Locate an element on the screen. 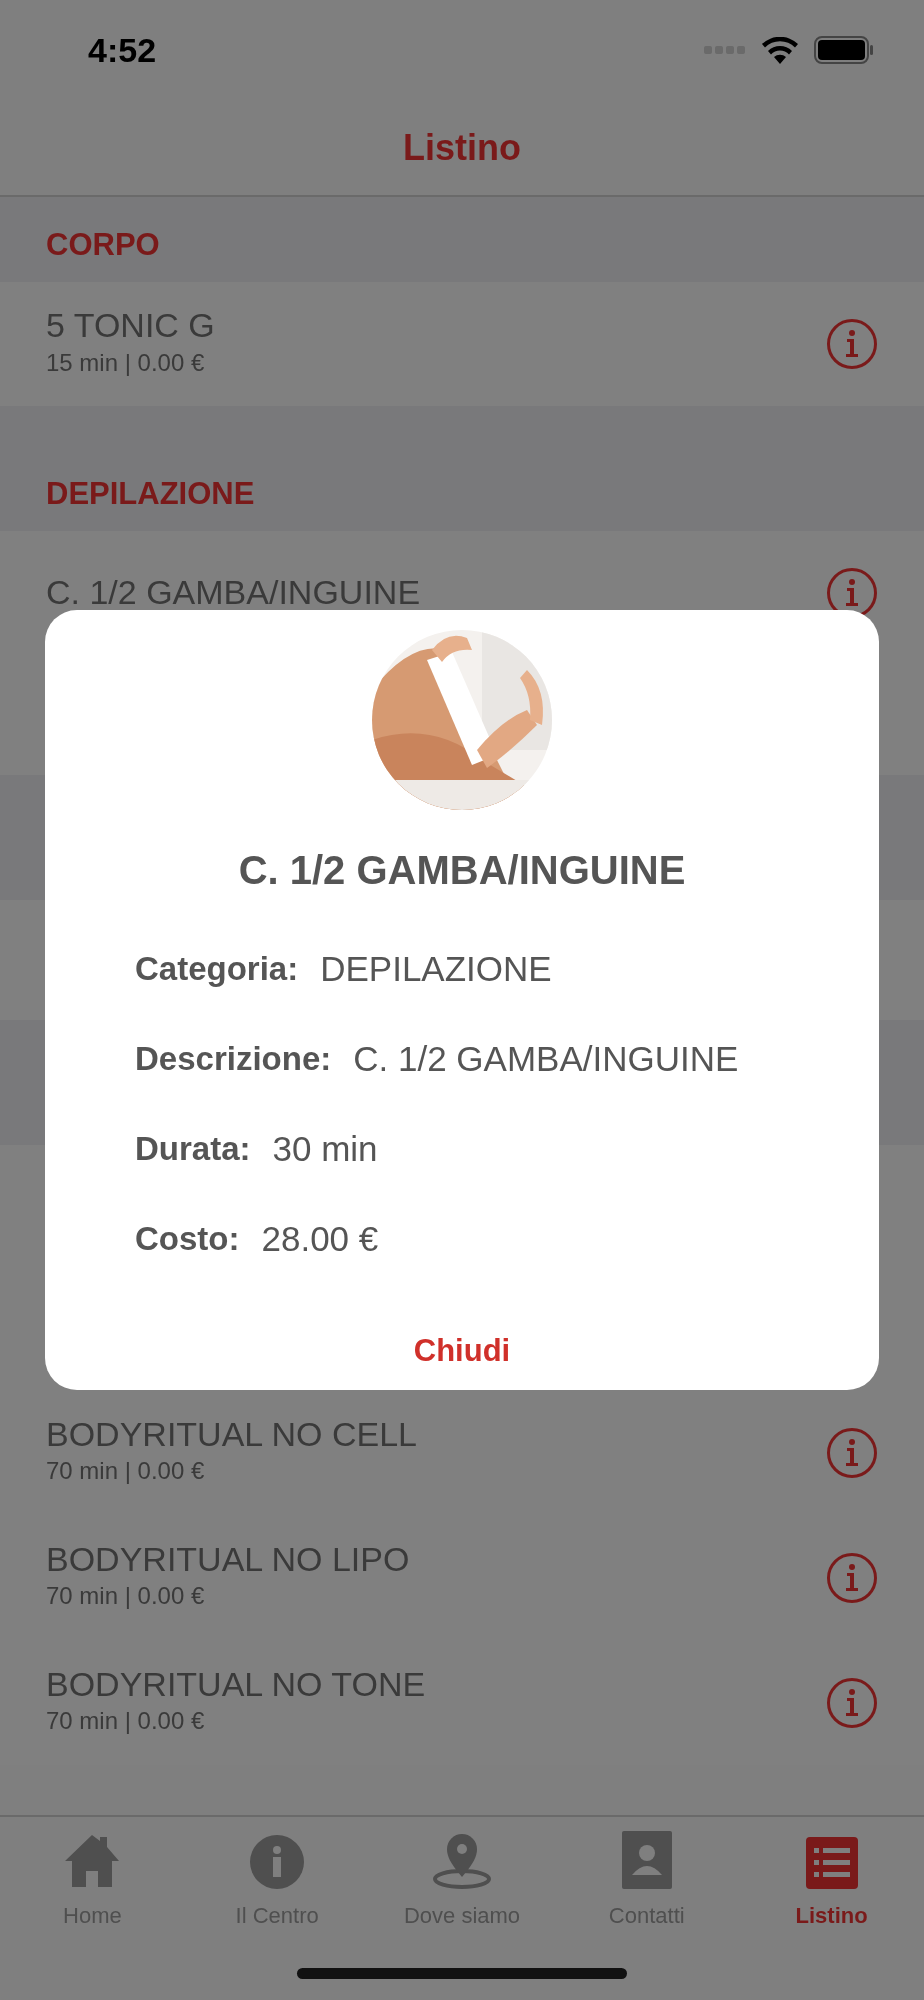  field-value: 30 min is located at coordinates (325, 1148).